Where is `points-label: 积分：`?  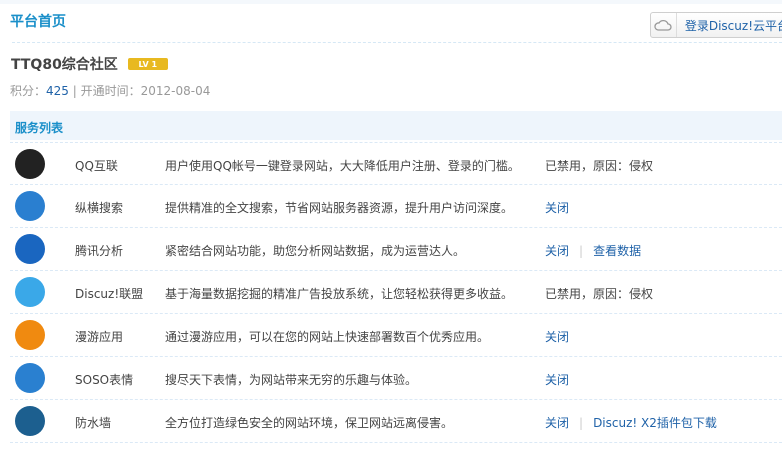
points-label: 积分： is located at coordinates (28, 91).